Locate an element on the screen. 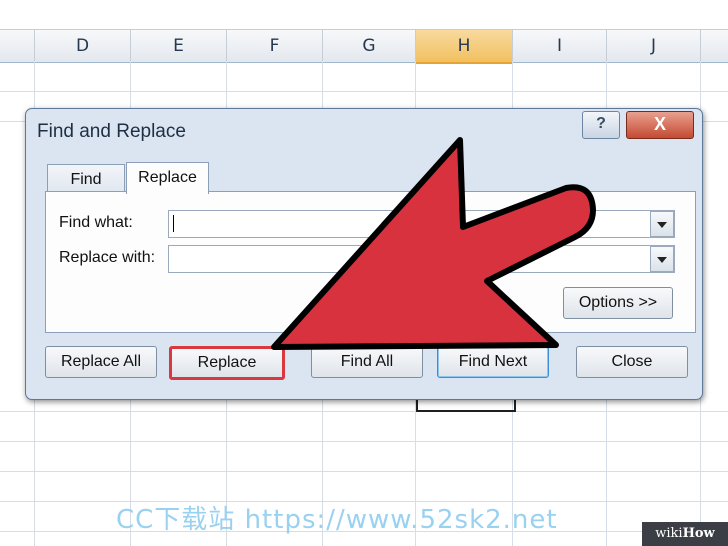 This screenshot has width=728, height=546. wikihow-logo-prefix: wiki is located at coordinates (669, 533).